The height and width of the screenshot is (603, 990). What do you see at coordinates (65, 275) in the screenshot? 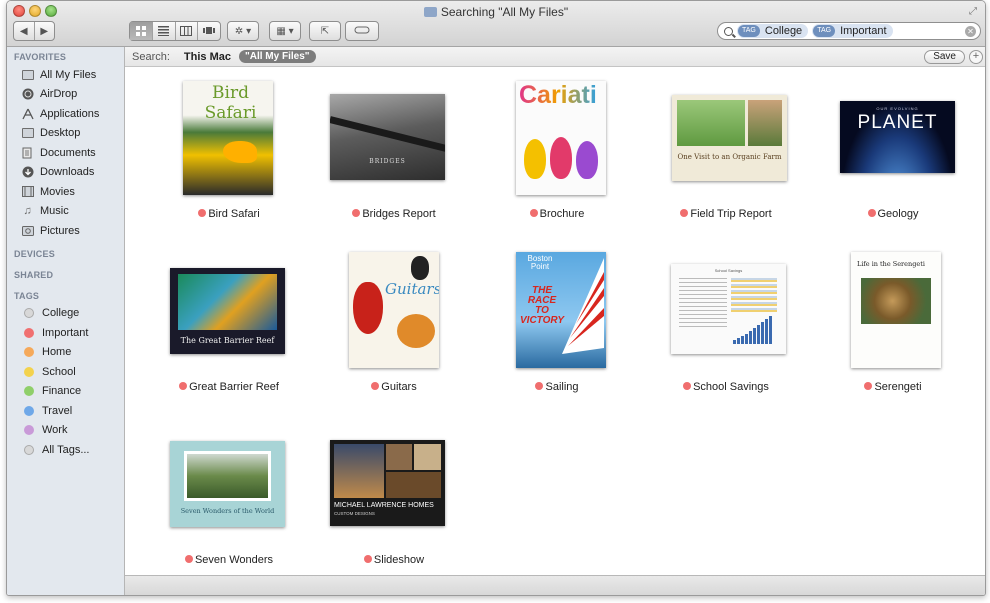
I see `sidebar-heading-shared: SHARED` at bounding box center [65, 275].